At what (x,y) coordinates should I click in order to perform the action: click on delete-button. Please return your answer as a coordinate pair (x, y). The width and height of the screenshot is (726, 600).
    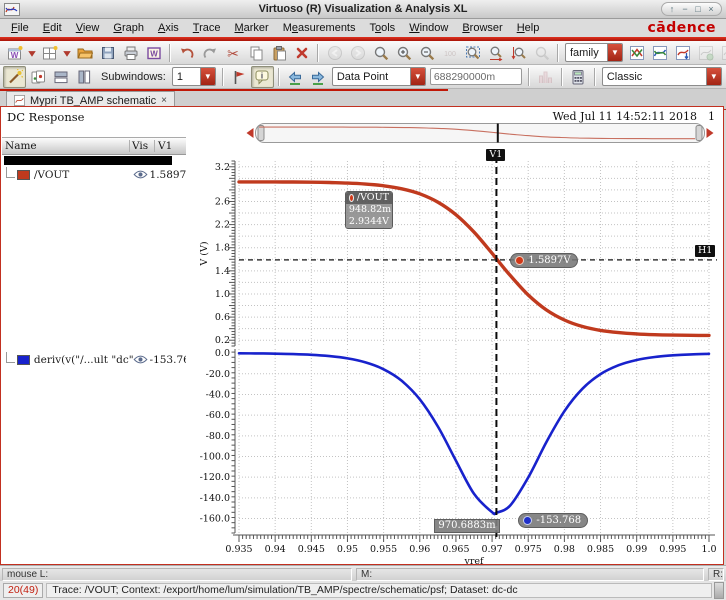
    Looking at the image, I should click on (301, 53).